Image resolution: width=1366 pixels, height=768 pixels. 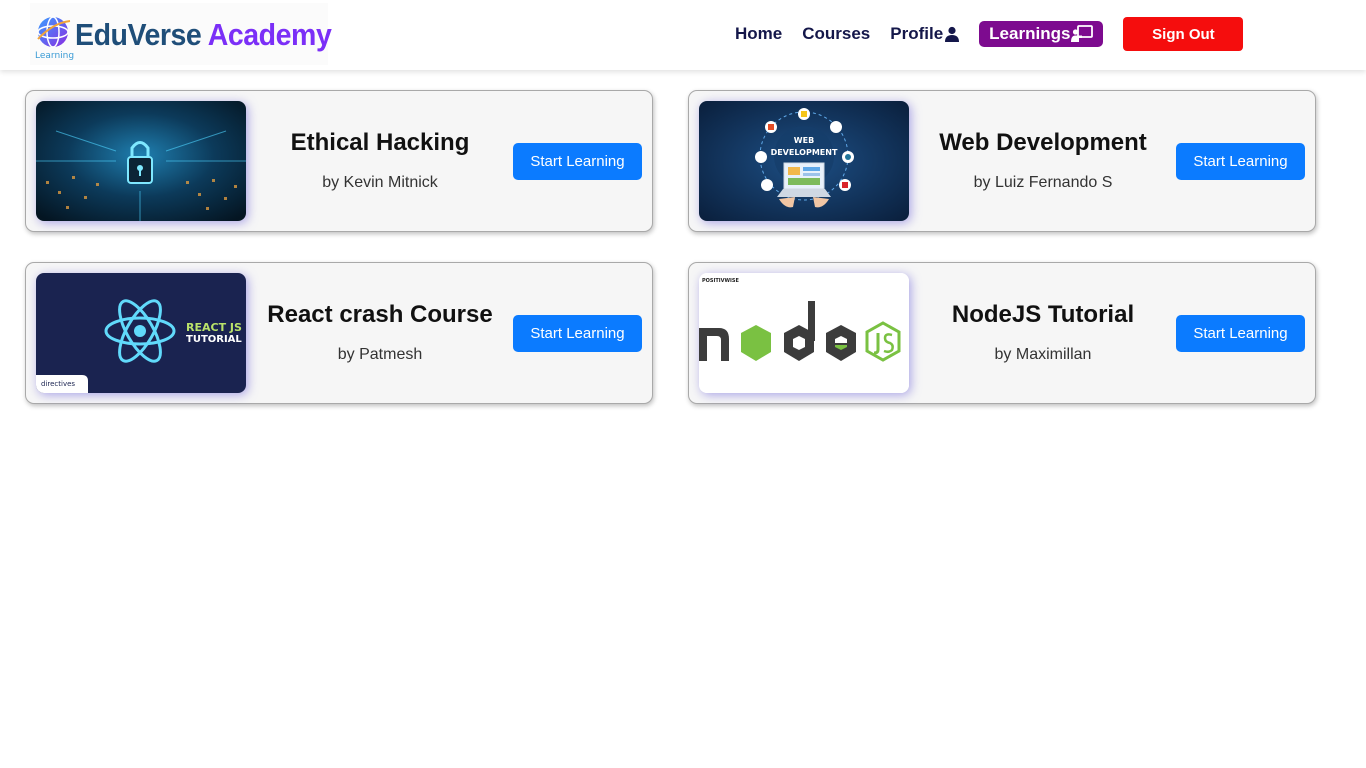 What do you see at coordinates (1043, 354) in the screenshot?
I see `course-author: by Maximillan` at bounding box center [1043, 354].